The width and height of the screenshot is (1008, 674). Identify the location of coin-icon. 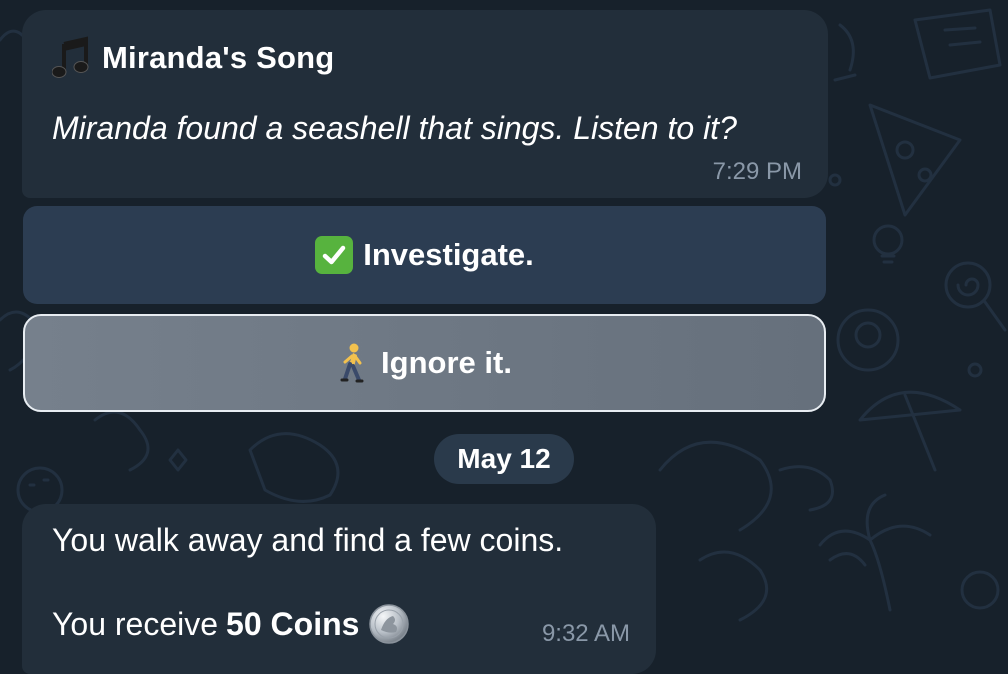
(389, 624).